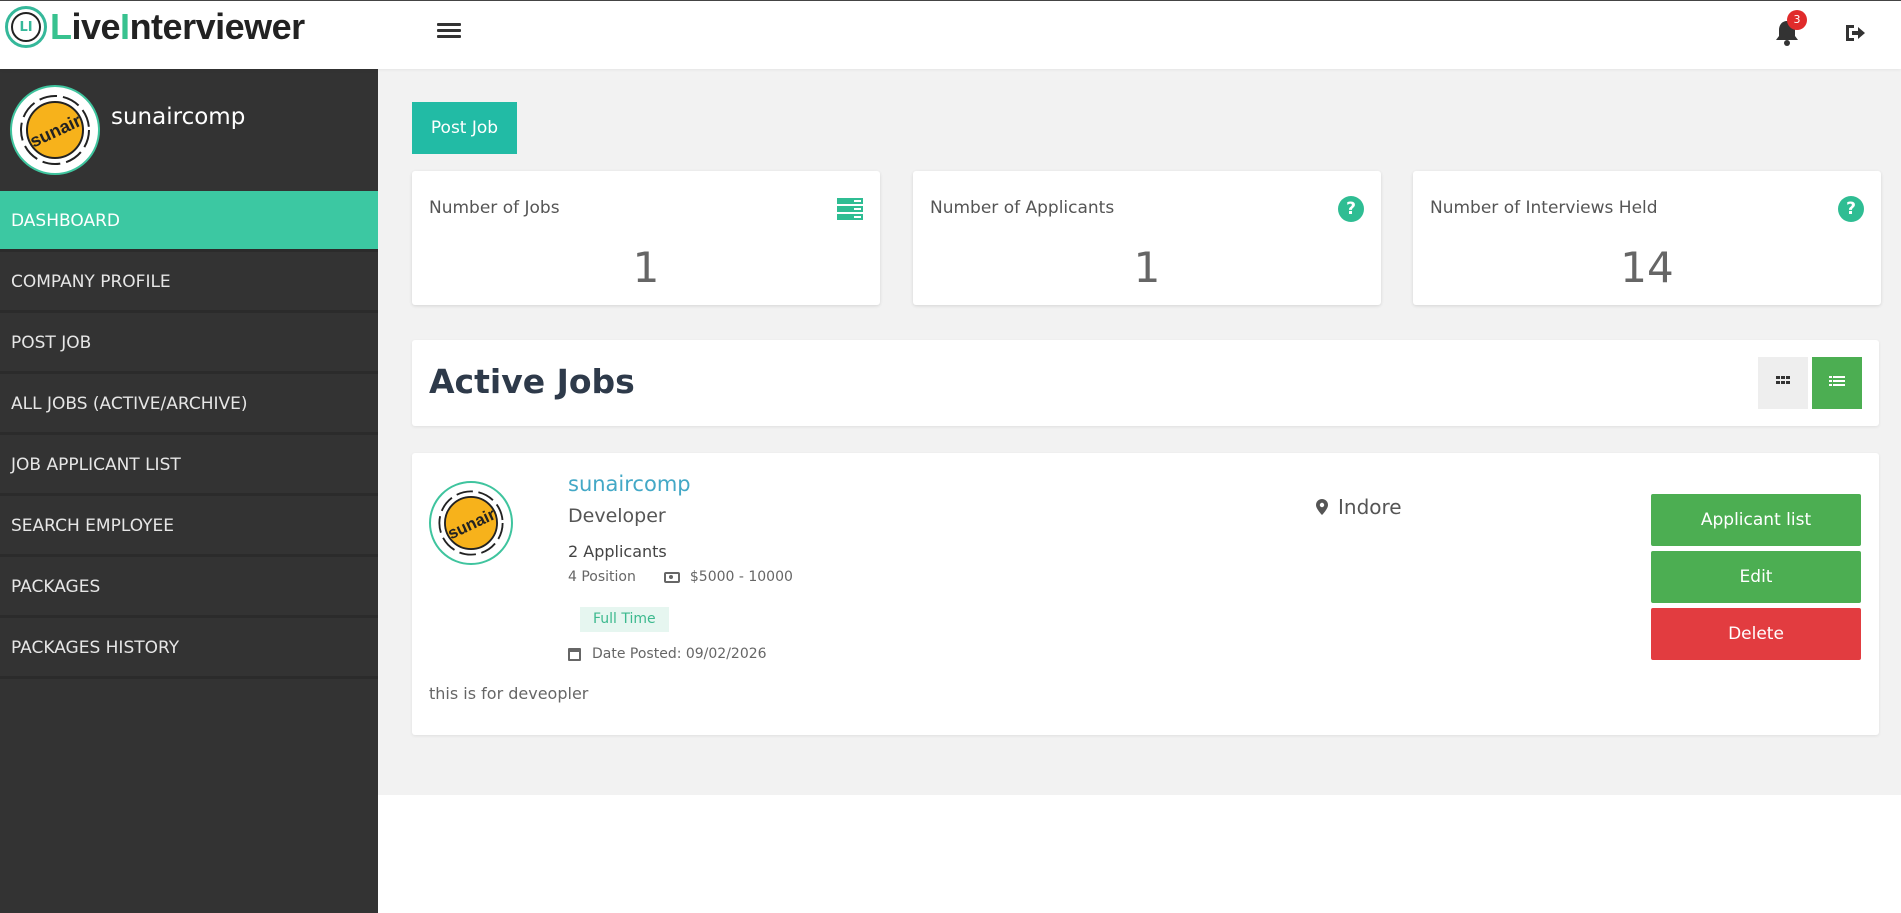  Describe the element at coordinates (1139, 854) in the screenshot. I see `footer-area` at that location.